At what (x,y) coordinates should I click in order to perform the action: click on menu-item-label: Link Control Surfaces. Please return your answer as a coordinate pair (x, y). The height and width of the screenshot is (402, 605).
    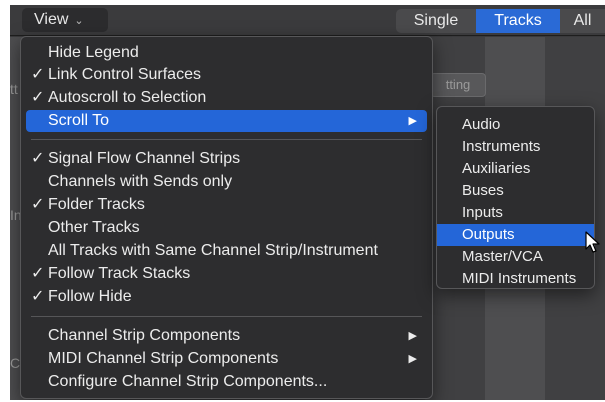
    Looking at the image, I should click on (124, 74).